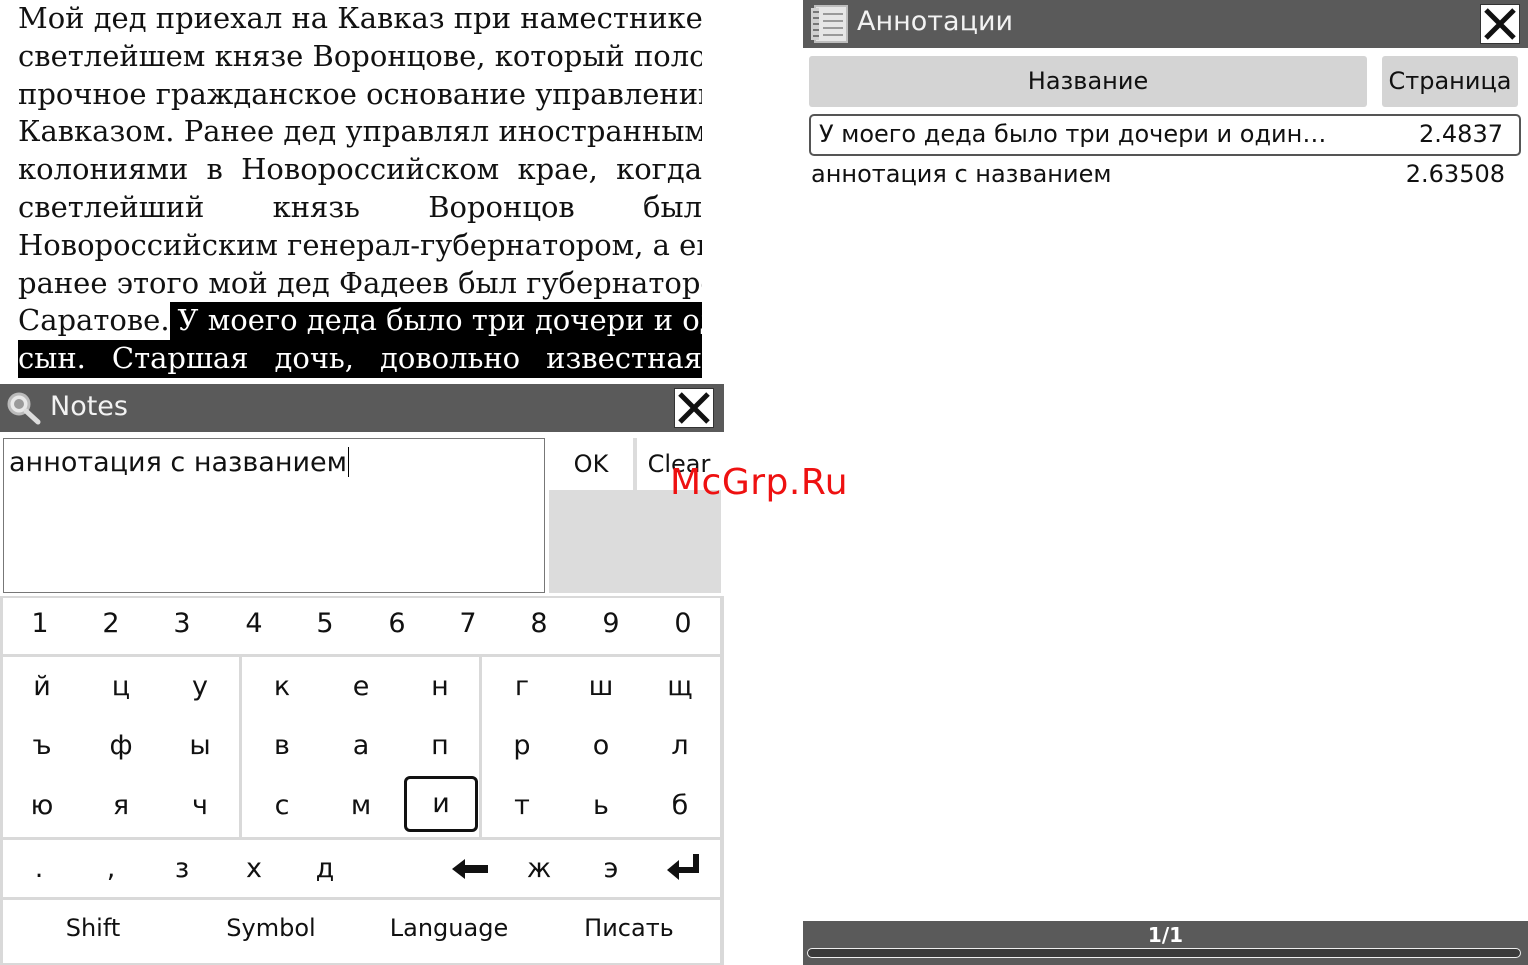 Image resolution: width=1528 pixels, height=965 pixels. What do you see at coordinates (282, 805) in the screenshot?
I see `key-letter: с` at bounding box center [282, 805].